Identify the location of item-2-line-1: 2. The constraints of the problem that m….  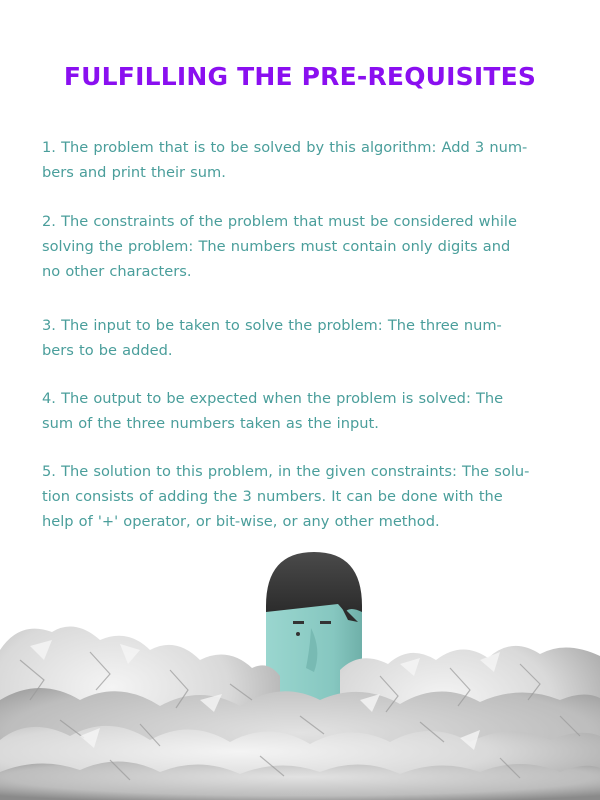
(279, 221).